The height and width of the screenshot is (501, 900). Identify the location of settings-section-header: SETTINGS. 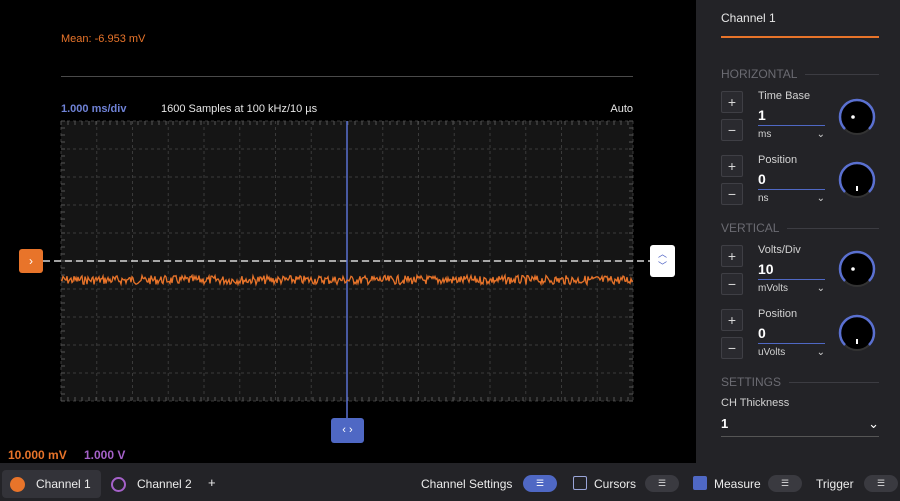
(800, 382).